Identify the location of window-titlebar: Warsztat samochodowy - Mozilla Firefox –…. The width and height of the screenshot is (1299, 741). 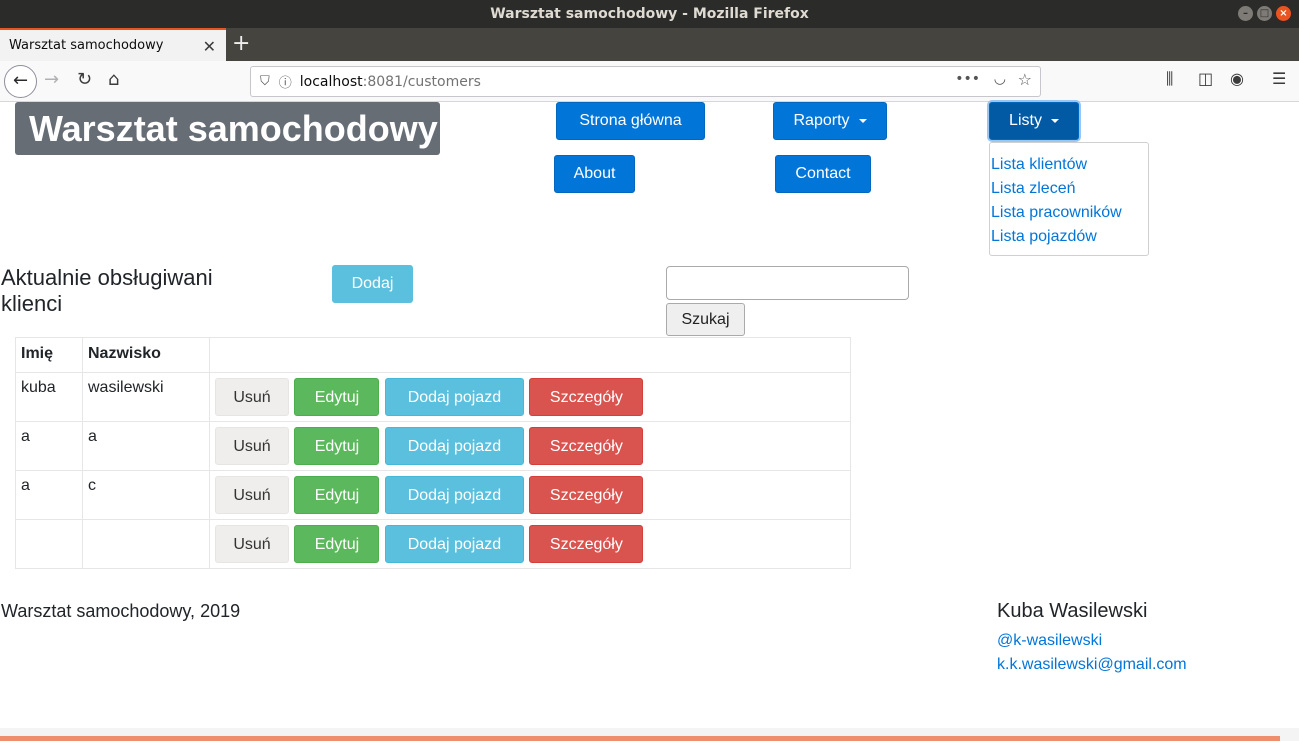
(649, 14).